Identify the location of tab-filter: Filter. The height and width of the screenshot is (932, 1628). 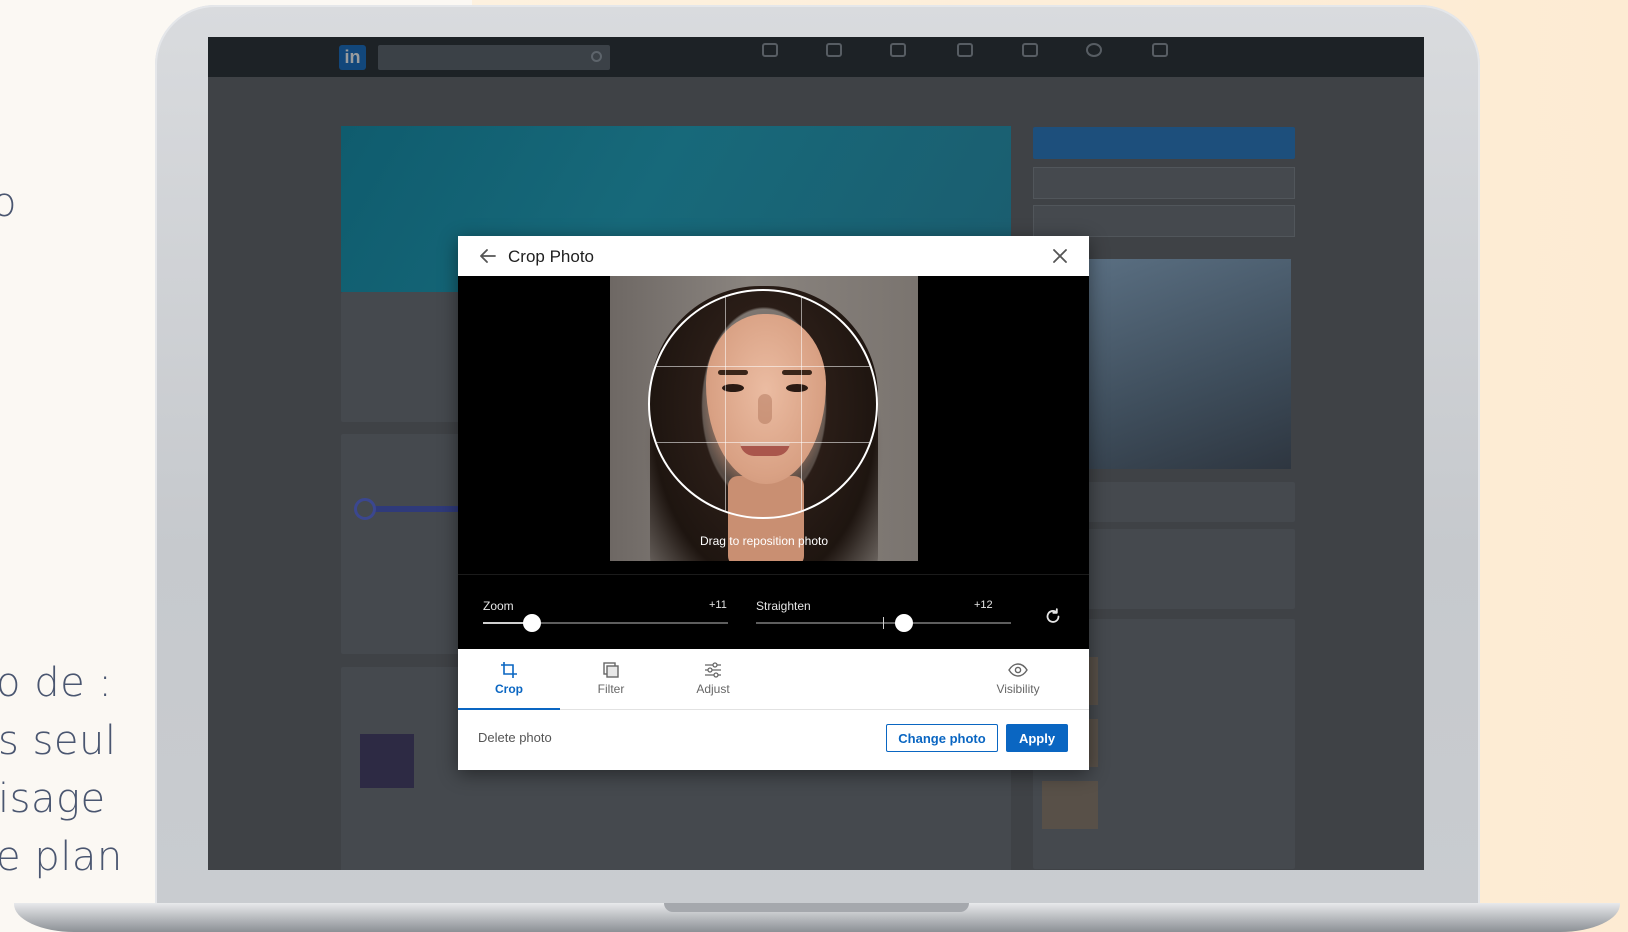
(611, 679).